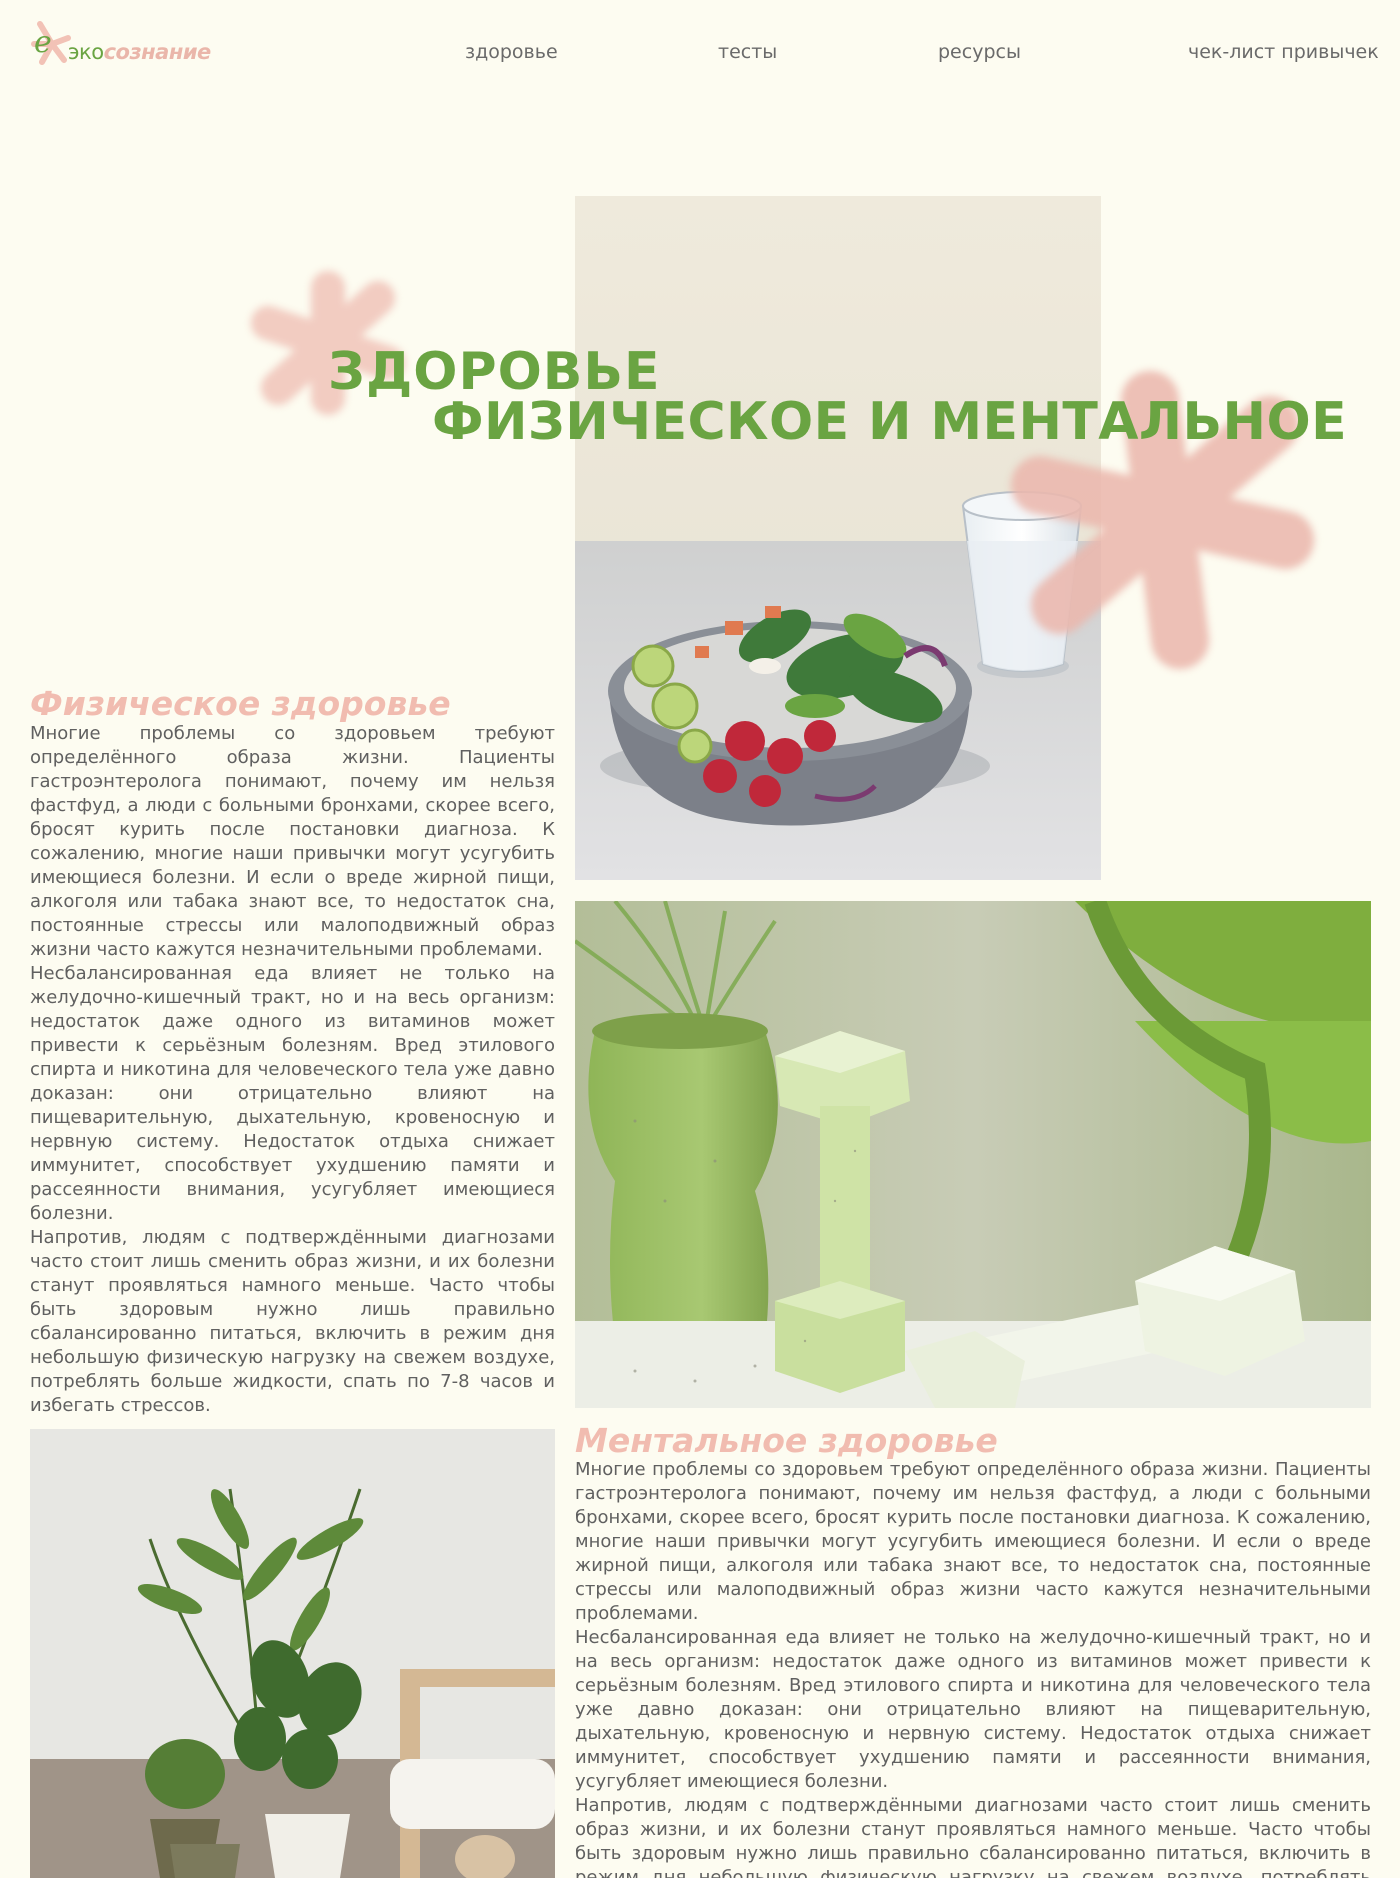  What do you see at coordinates (786, 1440) in the screenshot?
I see `mental-health-heading: Ментальное здоровье` at bounding box center [786, 1440].